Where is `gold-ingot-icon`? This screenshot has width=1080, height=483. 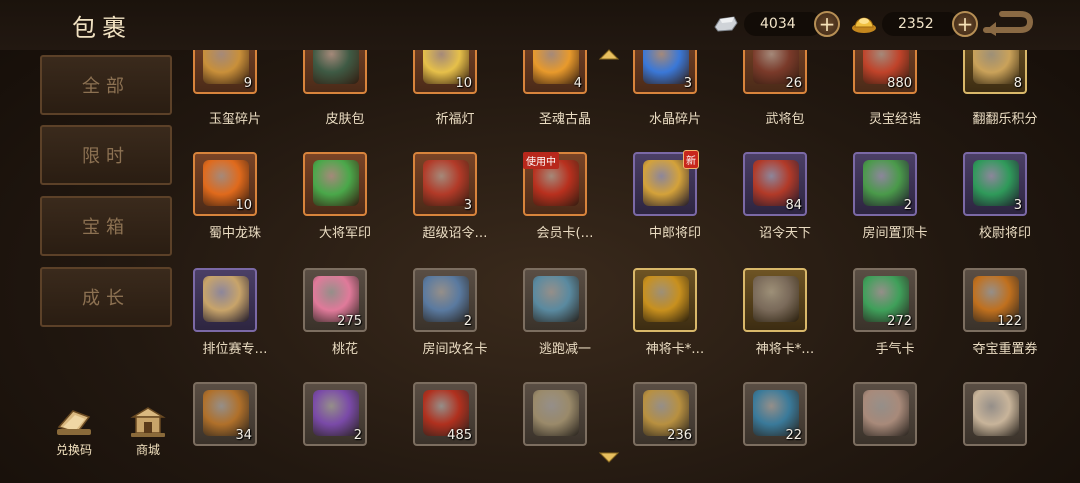 gold-ingot-icon is located at coordinates (864, 25).